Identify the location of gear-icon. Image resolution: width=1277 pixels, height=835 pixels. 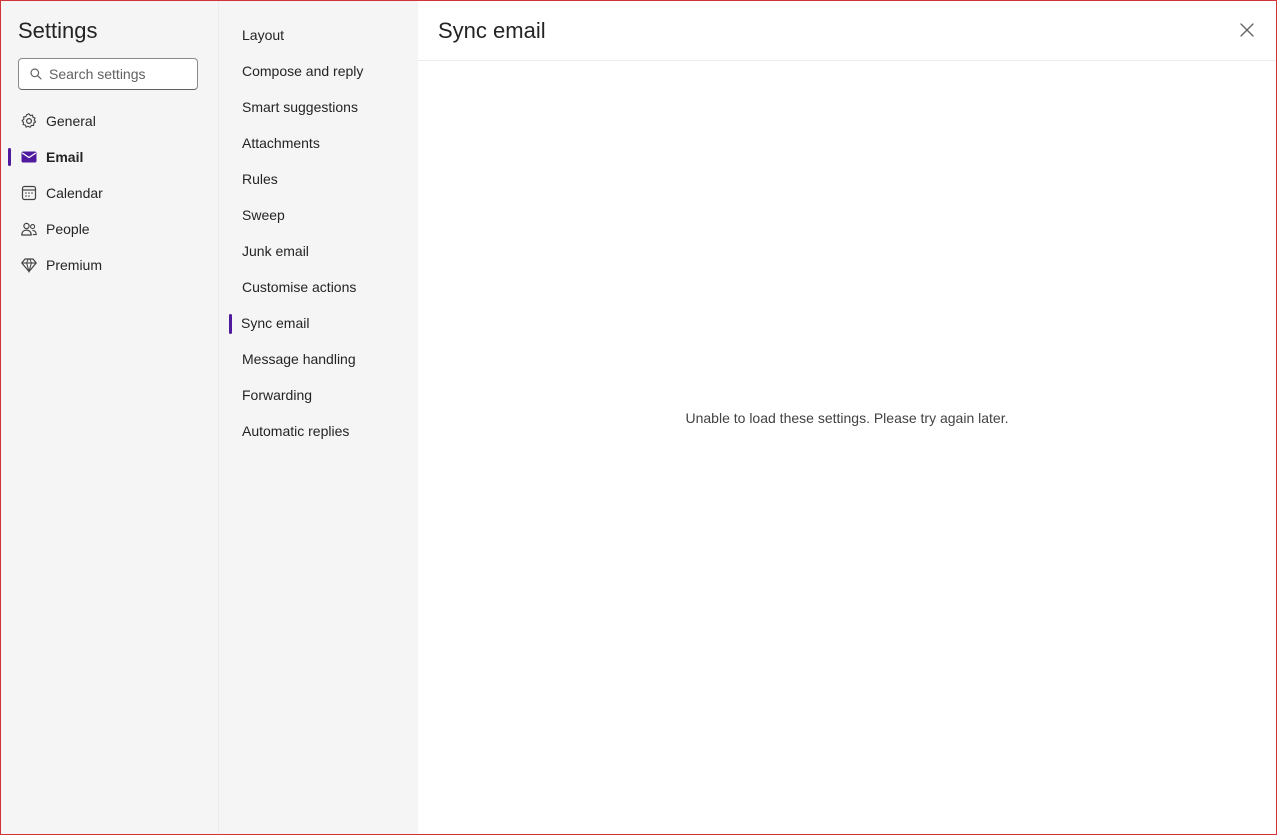
(29, 121).